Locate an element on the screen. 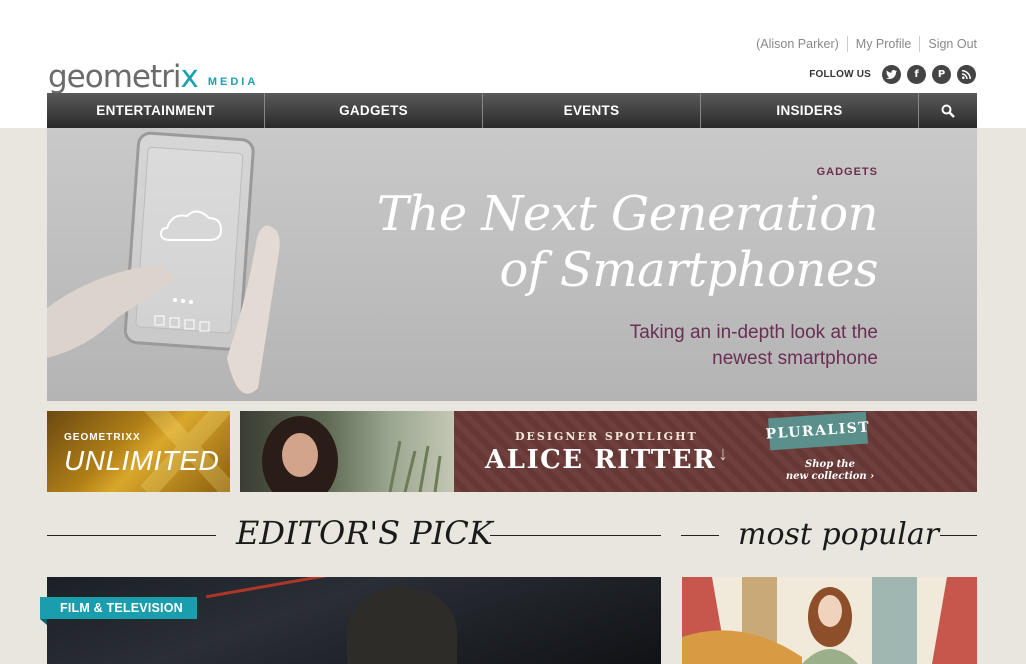 Image resolution: width=1026 pixels, height=664 pixels. user-links: (Alison Parker) My Profile Sign Out is located at coordinates (862, 44).